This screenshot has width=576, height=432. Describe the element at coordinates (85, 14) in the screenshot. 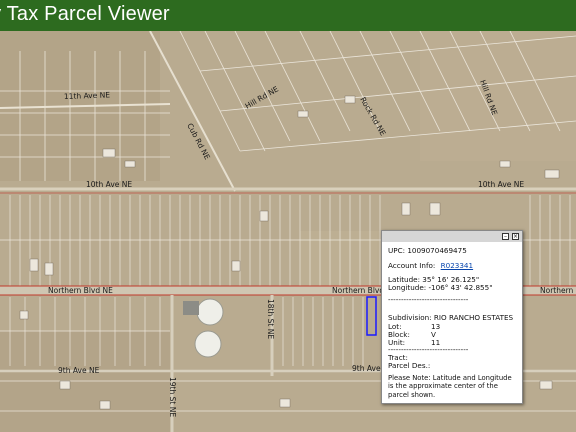

I see `page-title: nty Tax Parcel Viewer` at that location.